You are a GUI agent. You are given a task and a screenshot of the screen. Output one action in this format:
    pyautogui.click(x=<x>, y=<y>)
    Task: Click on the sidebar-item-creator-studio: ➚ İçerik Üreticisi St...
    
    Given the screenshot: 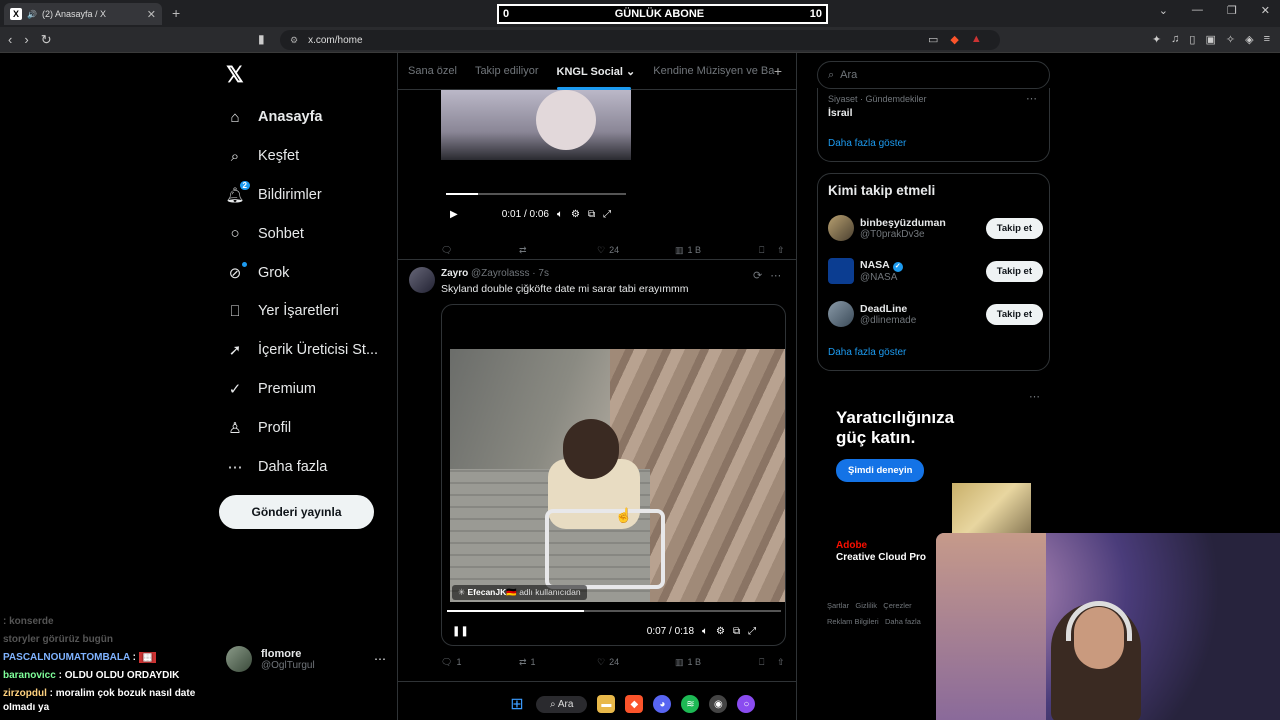 What is the action you would take?
    pyautogui.click(x=302, y=350)
    